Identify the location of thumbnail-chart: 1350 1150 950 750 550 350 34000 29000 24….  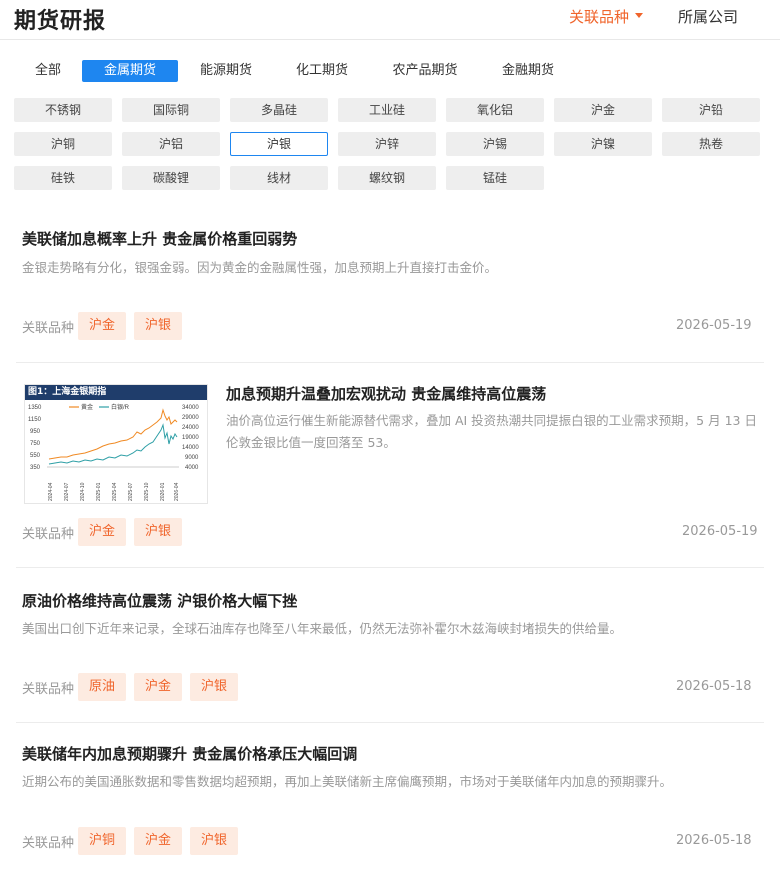
(113, 452).